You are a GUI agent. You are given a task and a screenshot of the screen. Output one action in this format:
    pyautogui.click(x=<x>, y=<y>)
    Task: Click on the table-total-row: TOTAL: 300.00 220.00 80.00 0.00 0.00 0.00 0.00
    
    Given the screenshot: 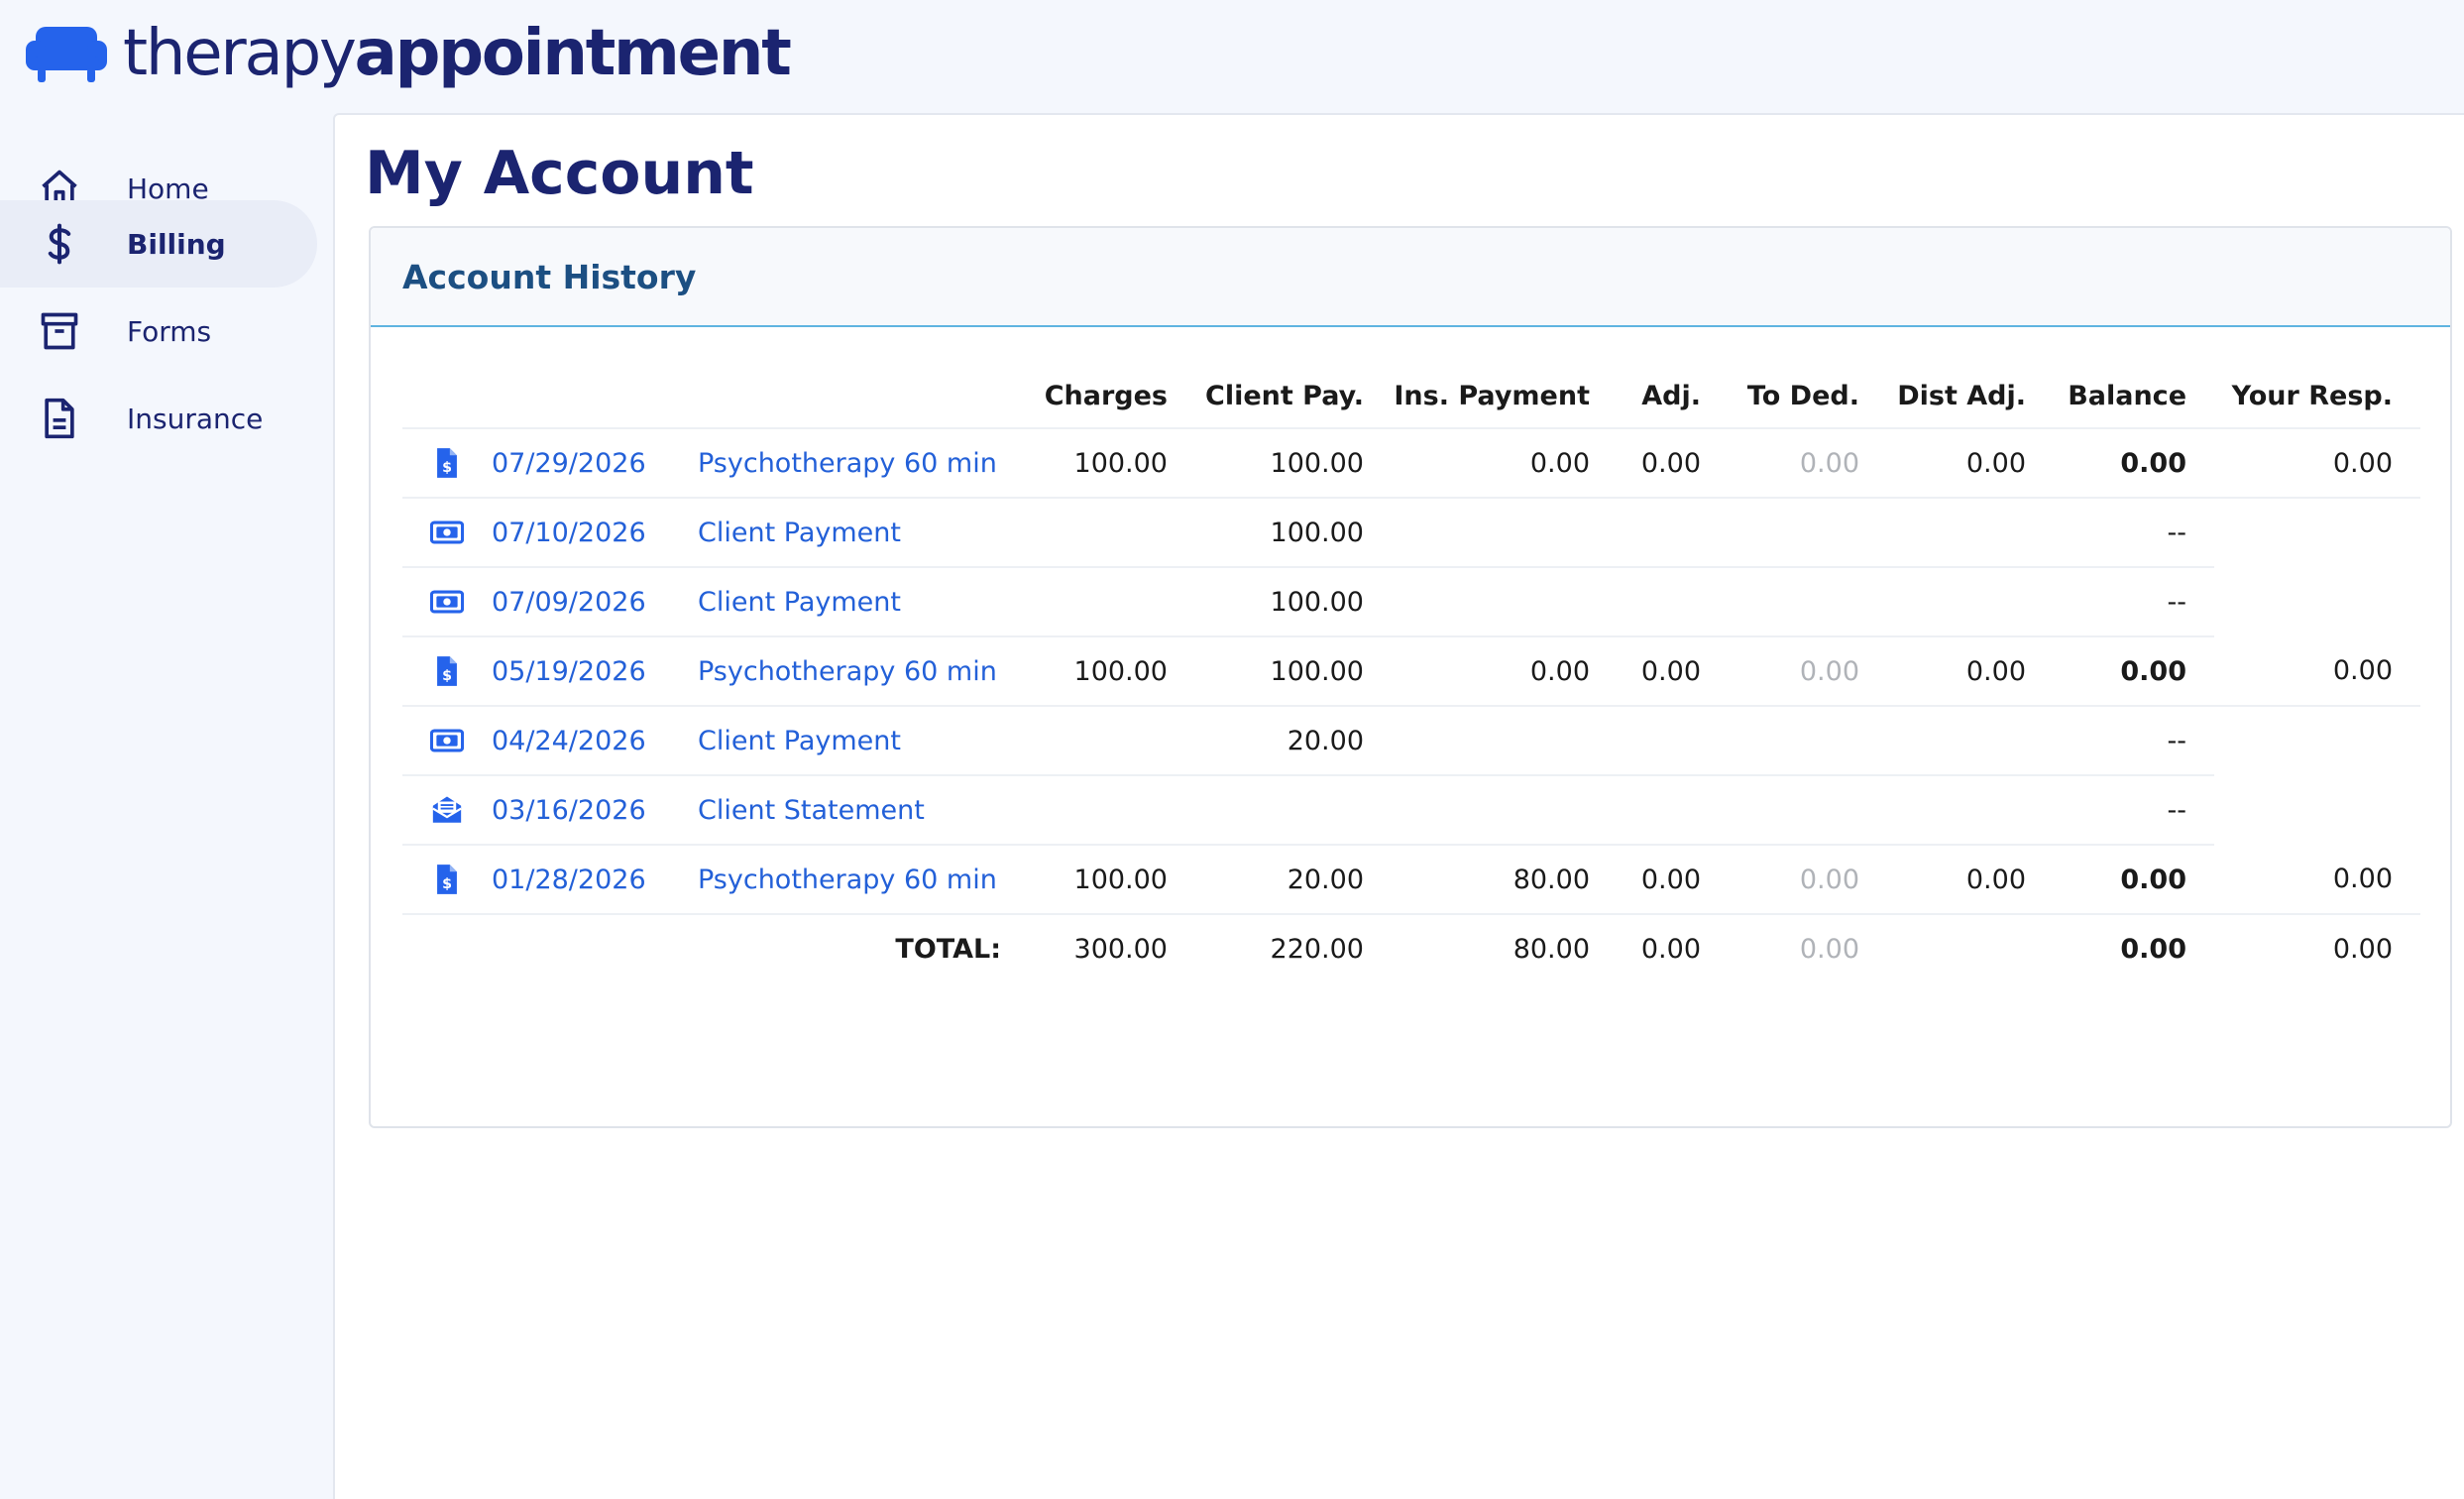 What is the action you would take?
    pyautogui.click(x=1411, y=948)
    